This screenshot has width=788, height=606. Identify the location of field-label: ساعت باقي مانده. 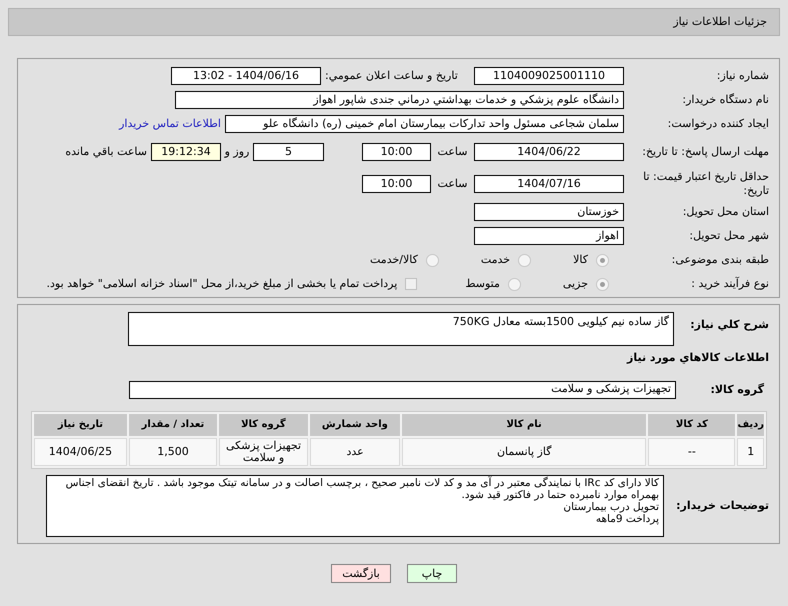
(106, 152).